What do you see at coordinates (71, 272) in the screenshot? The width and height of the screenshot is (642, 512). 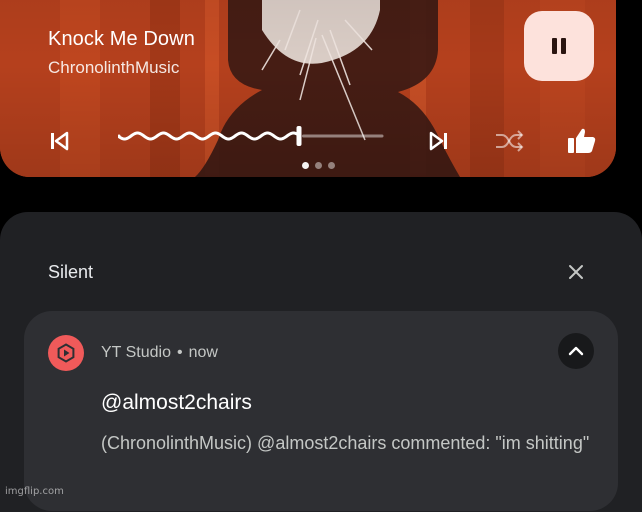 I see `section-title: Silent` at bounding box center [71, 272].